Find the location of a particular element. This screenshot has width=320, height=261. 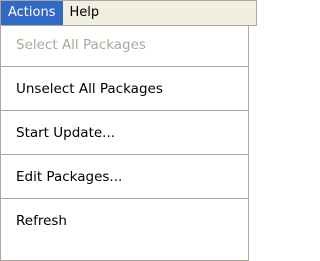

menu-help: Help is located at coordinates (85, 13).